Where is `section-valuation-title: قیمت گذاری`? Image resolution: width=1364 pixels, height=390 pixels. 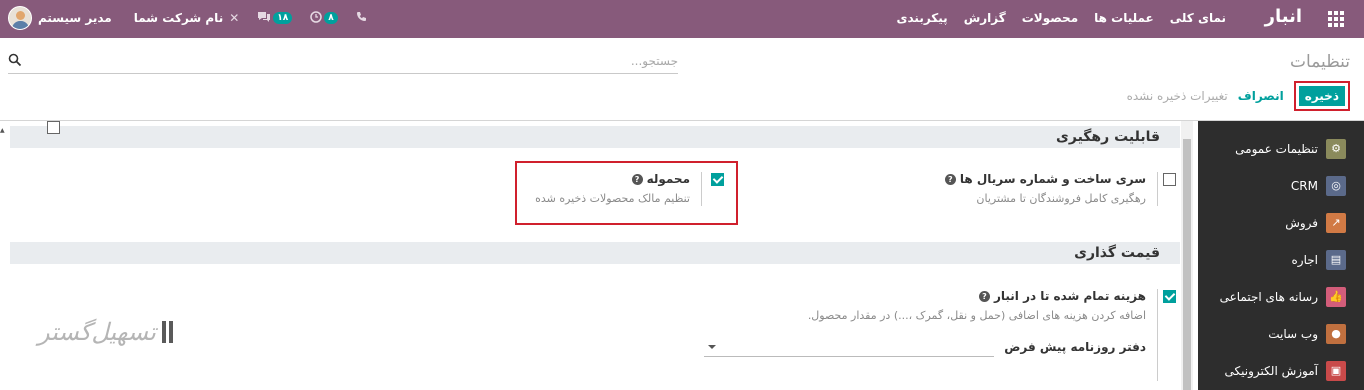 section-valuation-title: قیمت گذاری is located at coordinates (595, 253).